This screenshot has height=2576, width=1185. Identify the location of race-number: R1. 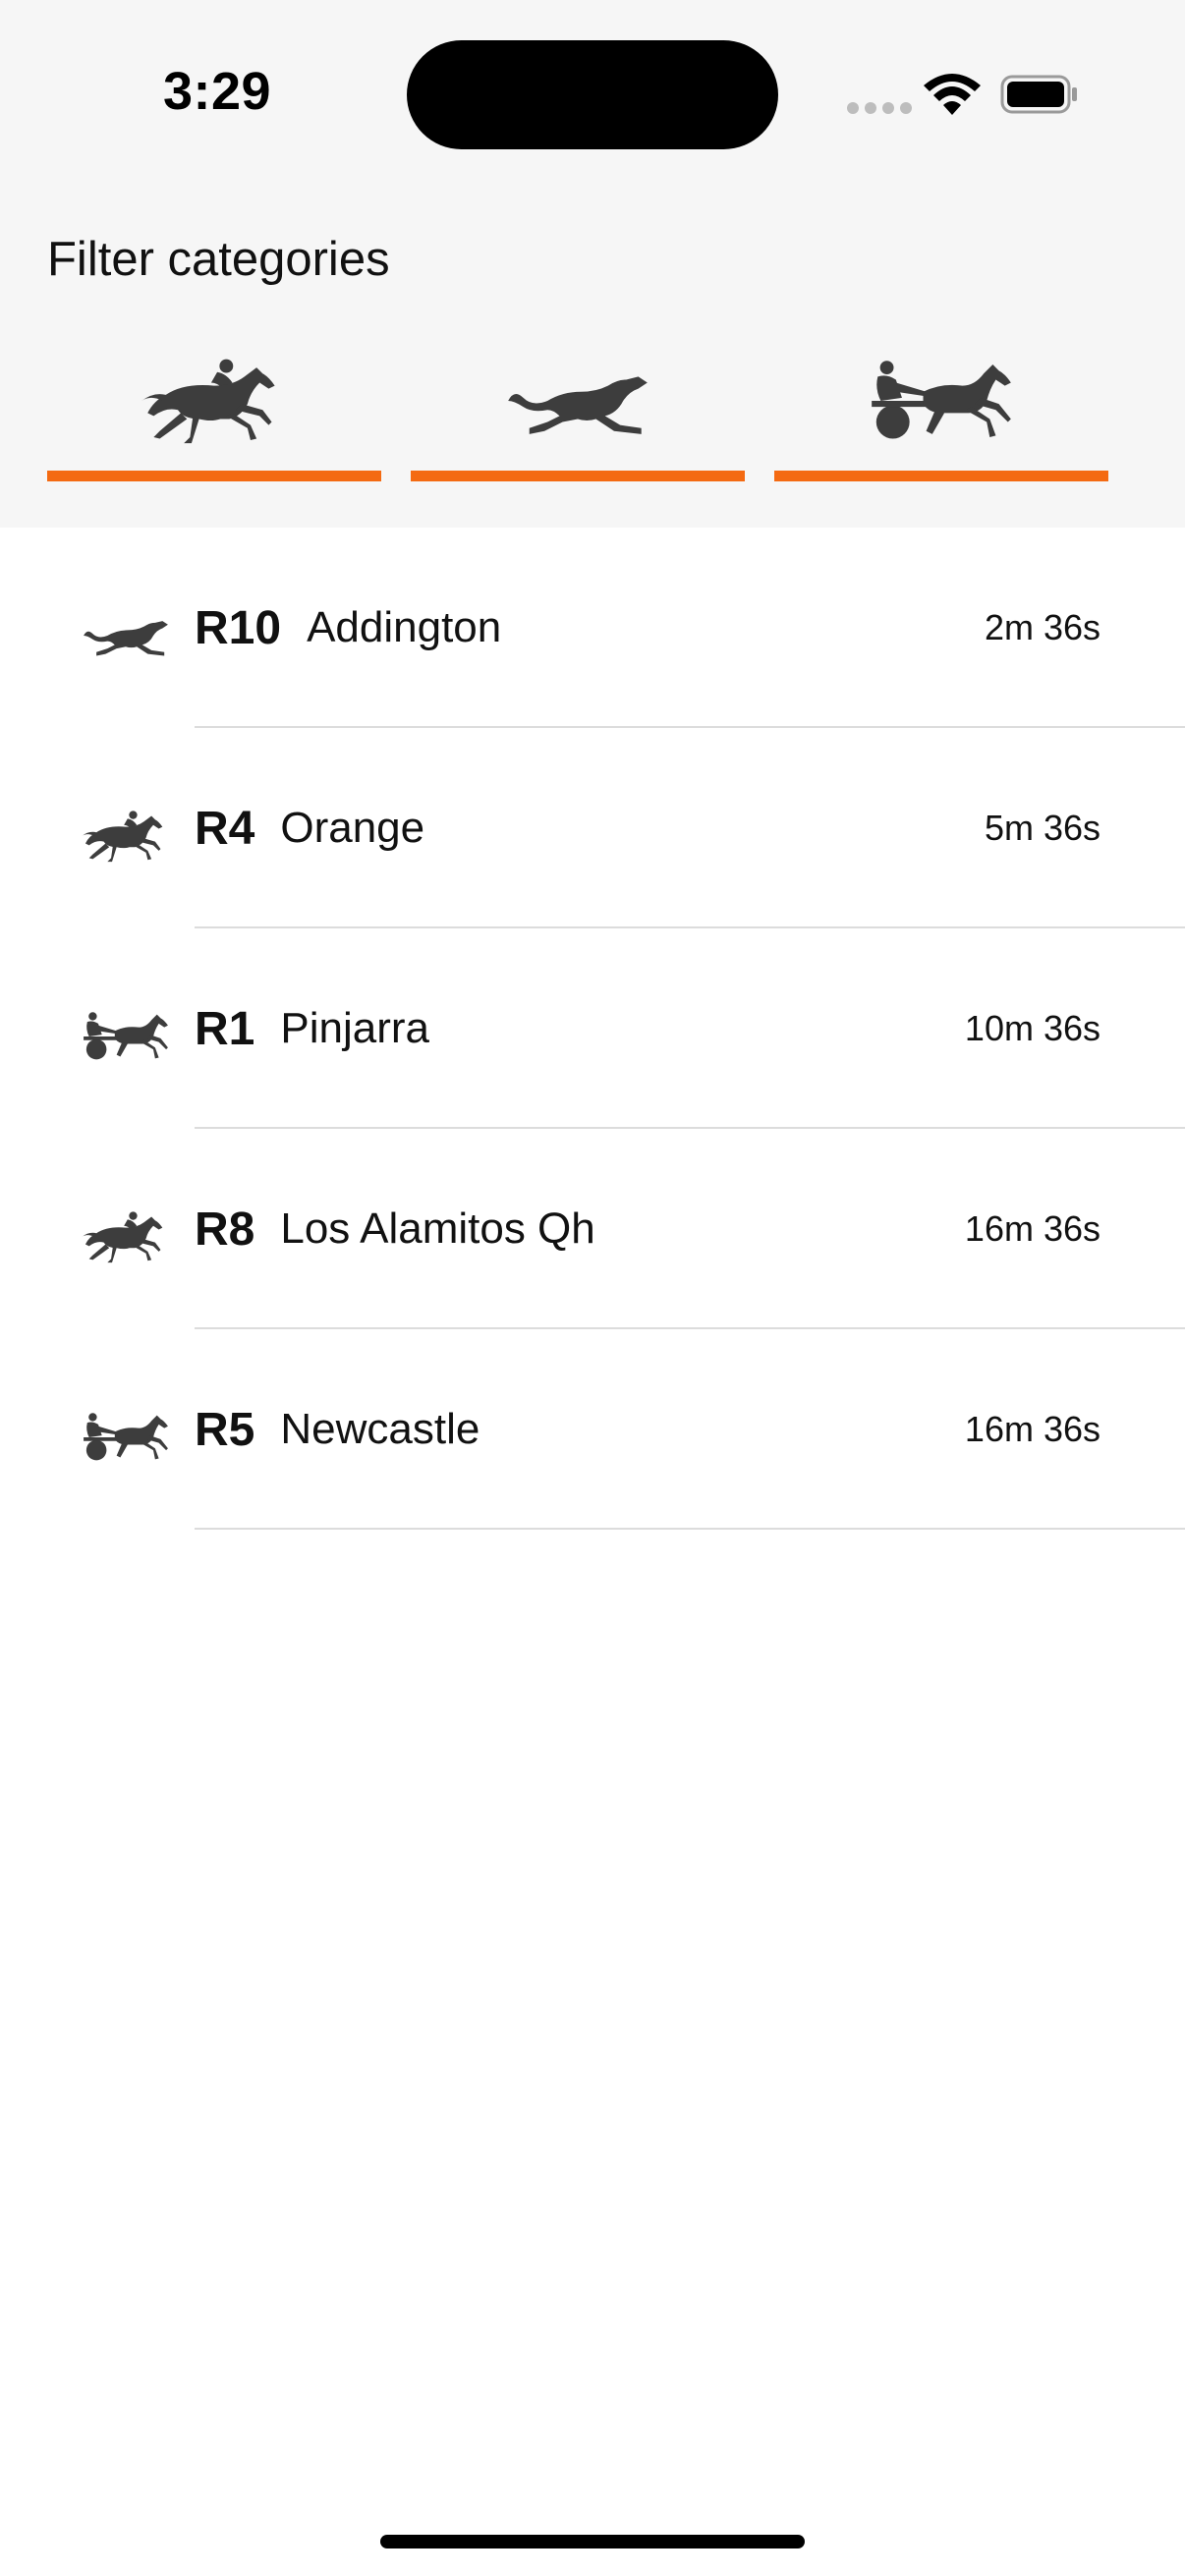
(225, 1028).